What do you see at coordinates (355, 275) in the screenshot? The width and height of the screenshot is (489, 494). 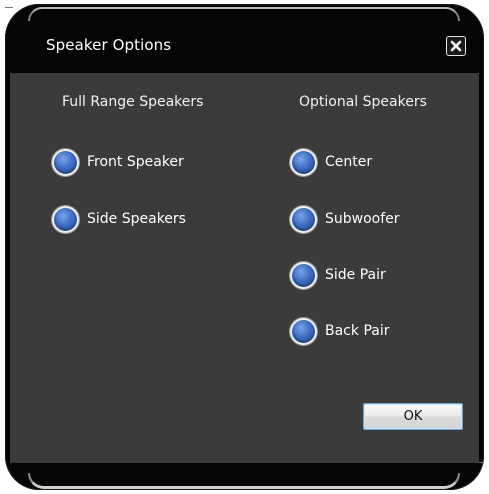 I see `option-label: Side Pair` at bounding box center [355, 275].